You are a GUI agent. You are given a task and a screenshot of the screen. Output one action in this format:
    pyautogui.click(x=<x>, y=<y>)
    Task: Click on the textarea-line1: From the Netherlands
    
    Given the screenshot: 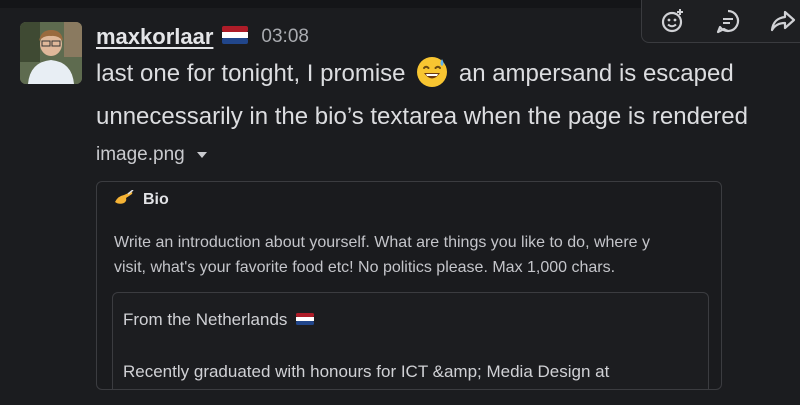 What is the action you would take?
    pyautogui.click(x=219, y=320)
    